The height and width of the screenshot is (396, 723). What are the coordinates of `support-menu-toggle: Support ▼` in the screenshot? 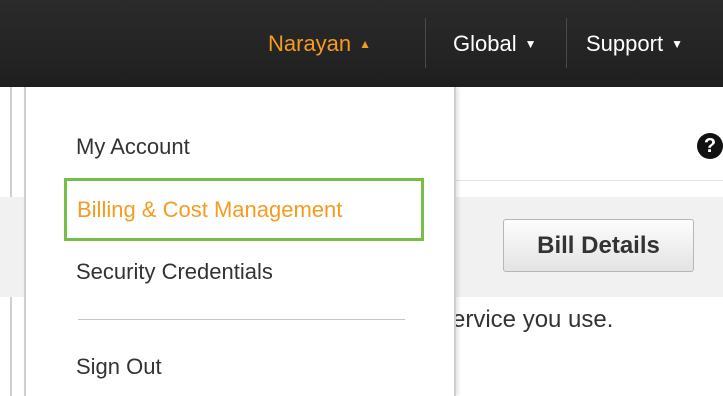 It's located at (634, 43).